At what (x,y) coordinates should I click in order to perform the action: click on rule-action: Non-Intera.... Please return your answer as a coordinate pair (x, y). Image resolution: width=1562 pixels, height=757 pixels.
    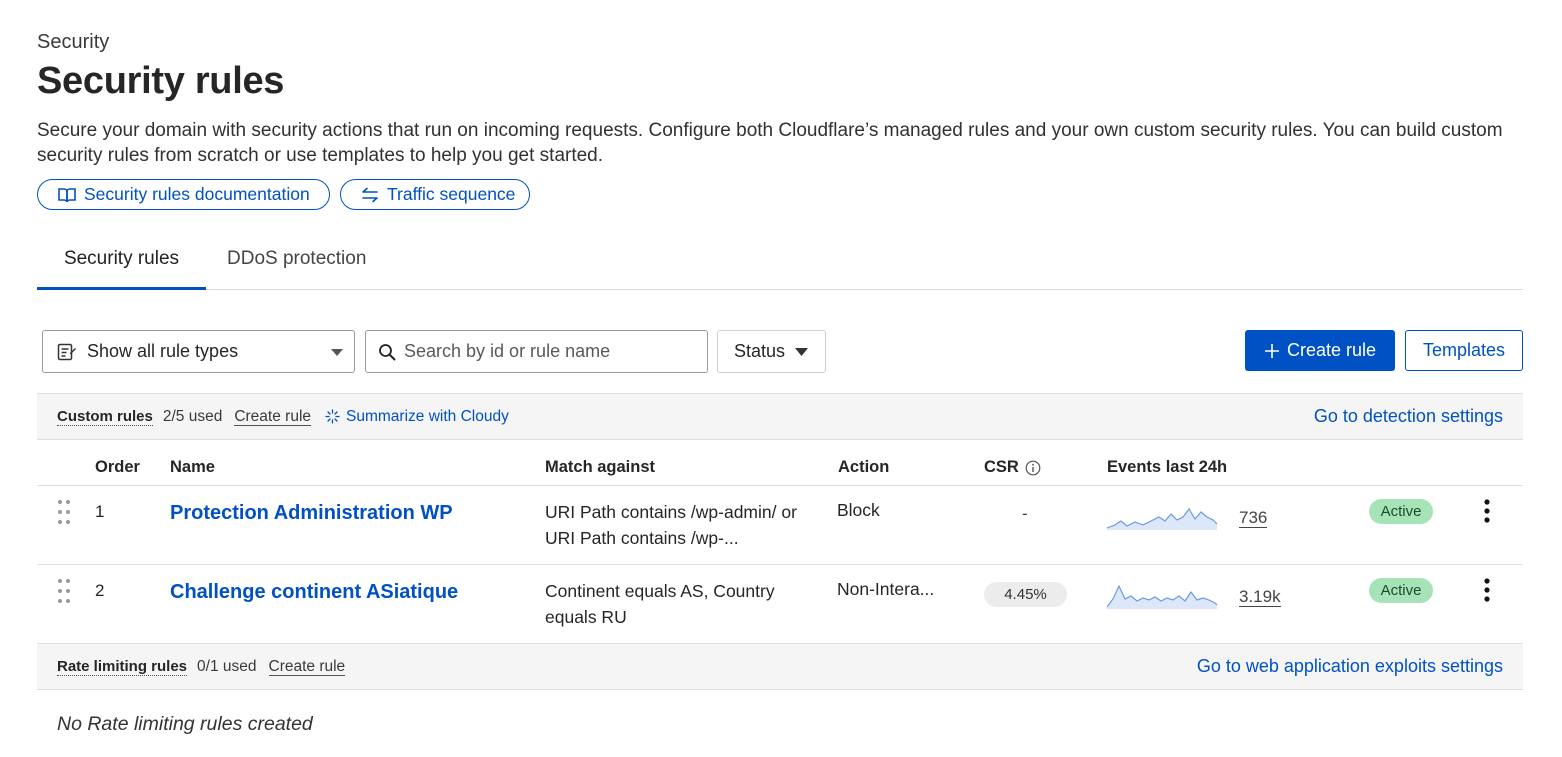
    Looking at the image, I should click on (886, 589).